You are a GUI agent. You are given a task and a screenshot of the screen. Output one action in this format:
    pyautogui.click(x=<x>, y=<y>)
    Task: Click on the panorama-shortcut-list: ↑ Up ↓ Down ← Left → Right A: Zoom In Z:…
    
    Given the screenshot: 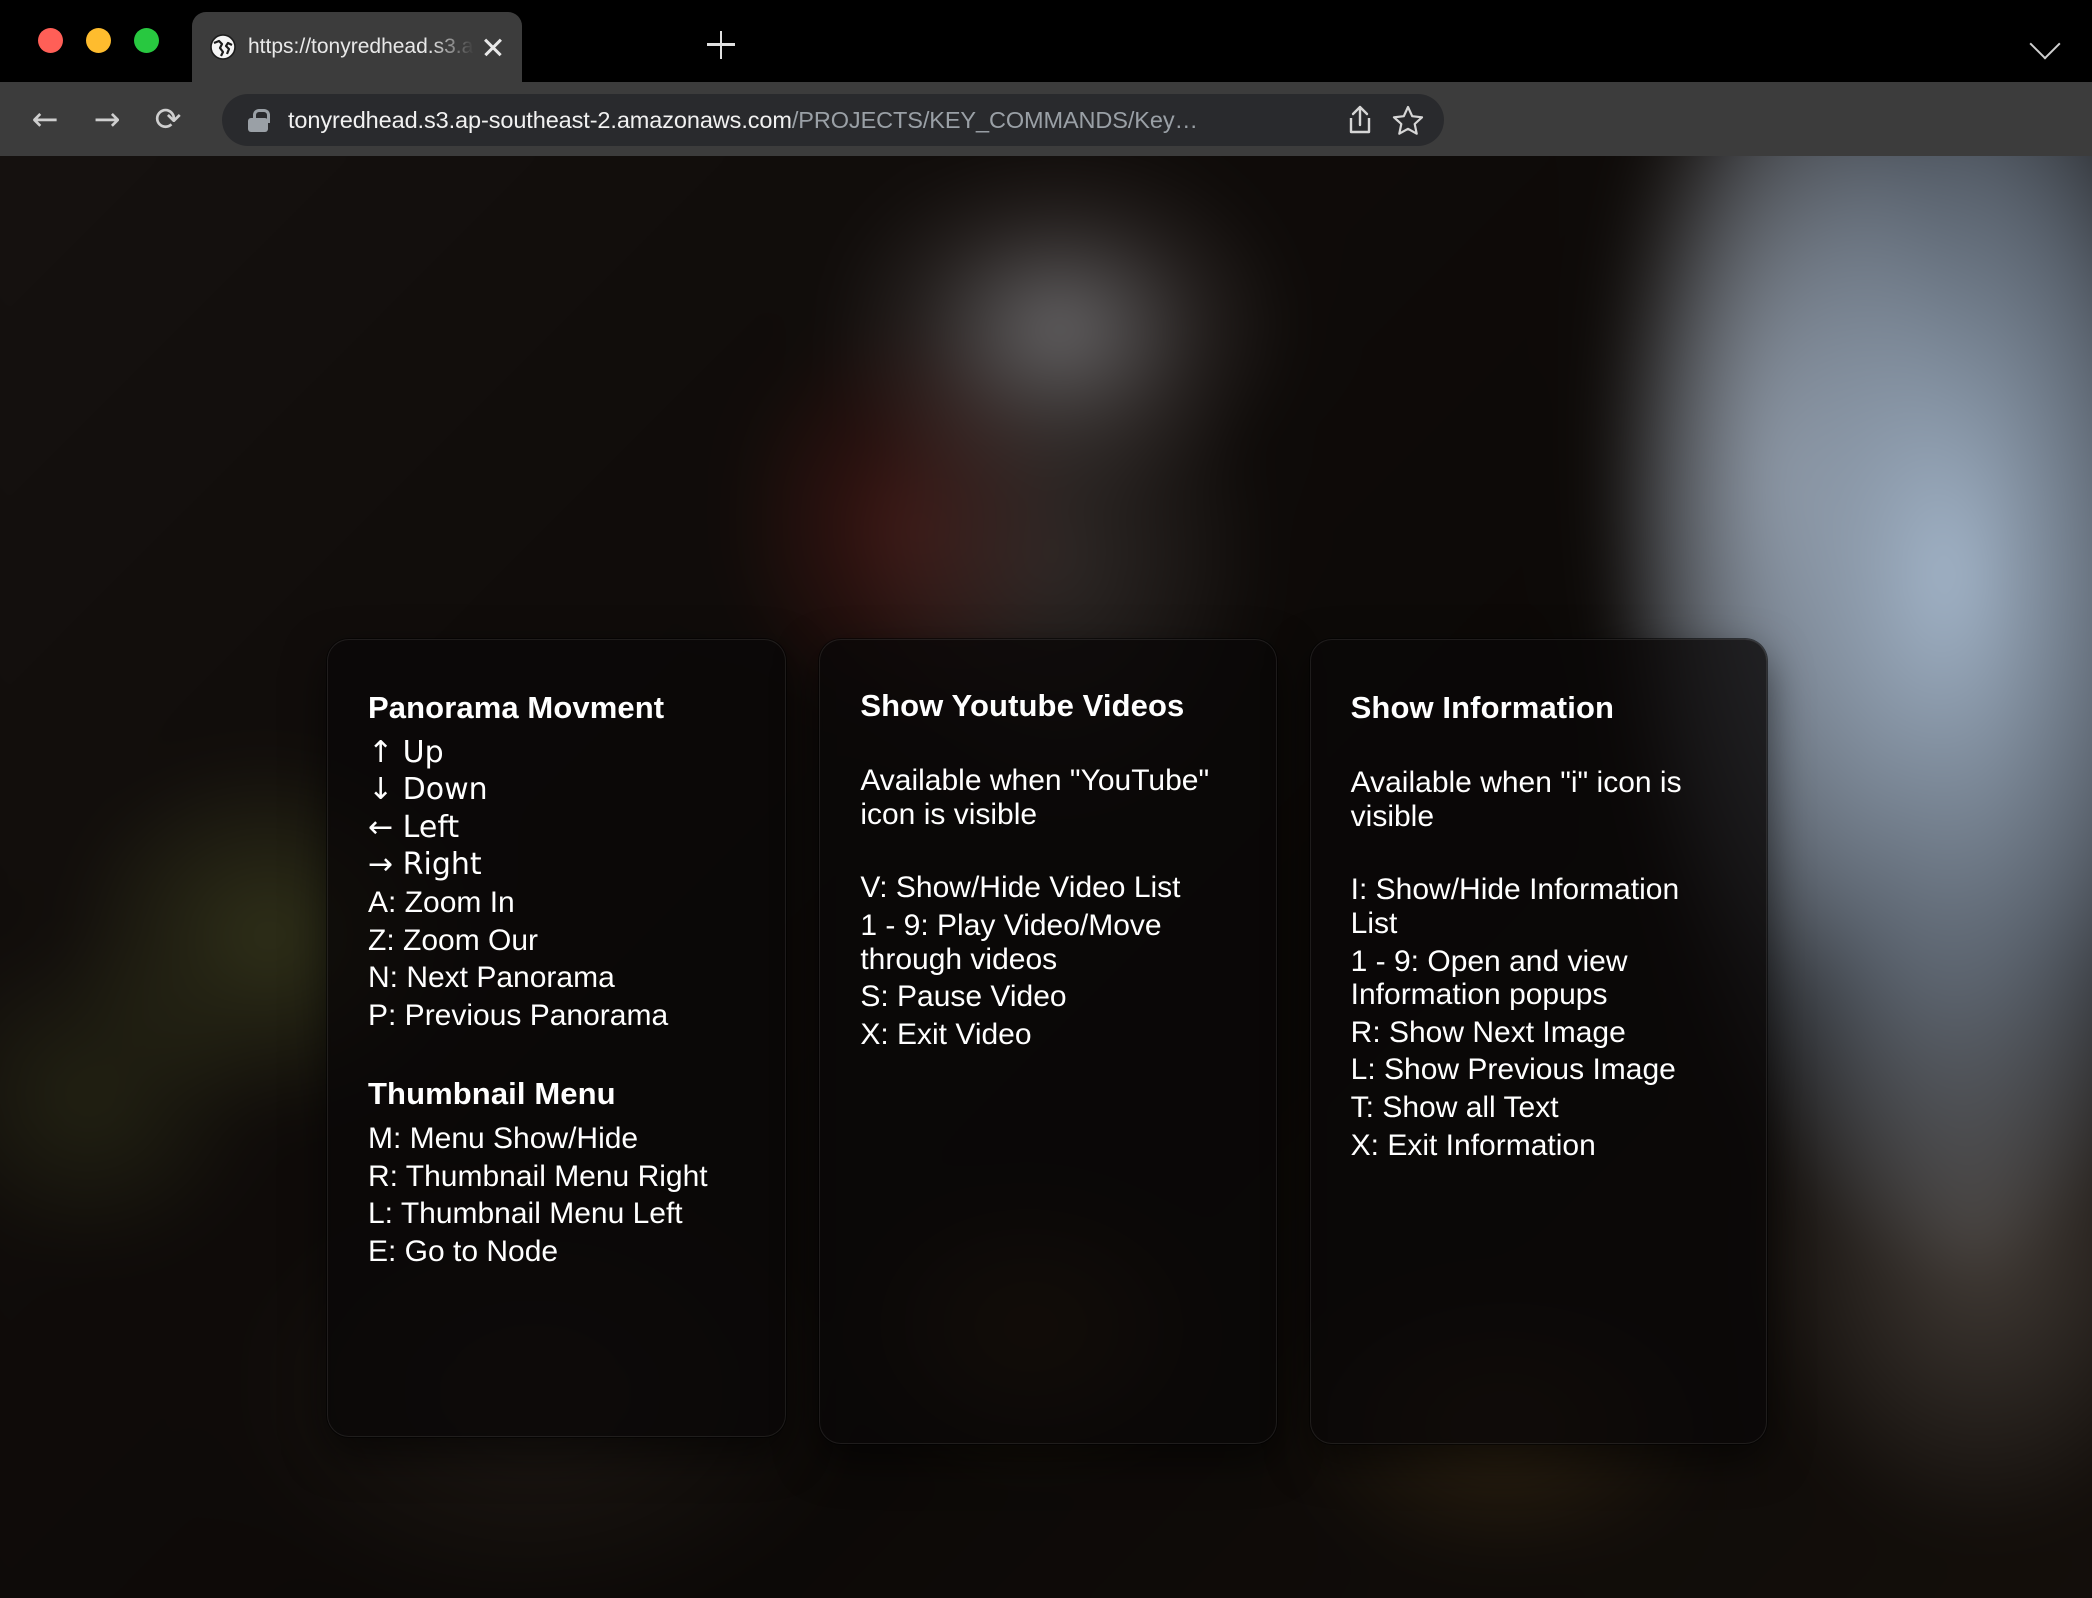 What is the action you would take?
    pyautogui.click(x=556, y=884)
    